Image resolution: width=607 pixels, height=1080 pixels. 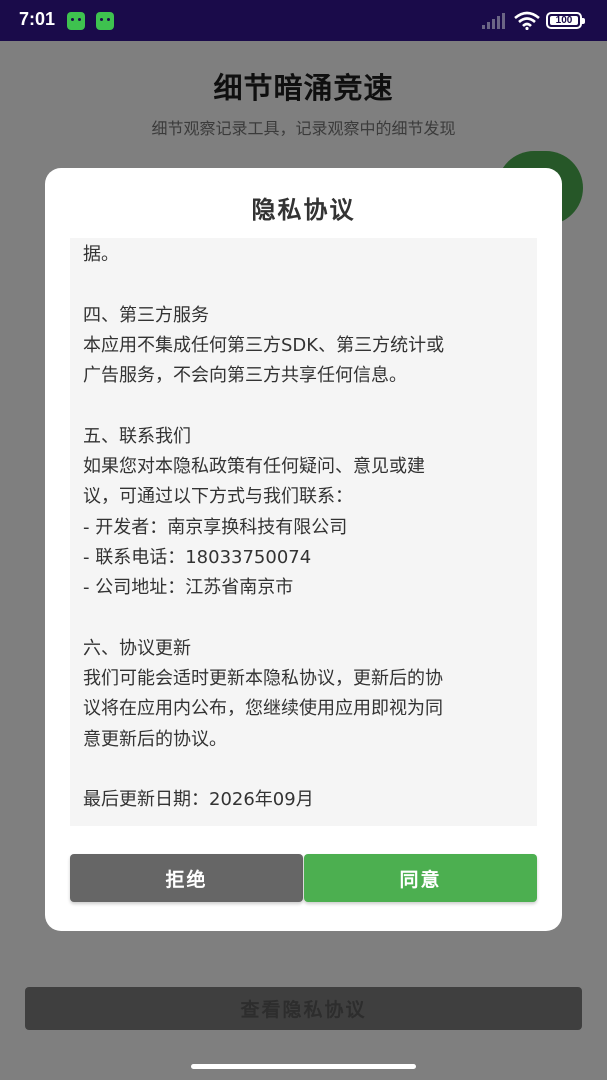 What do you see at coordinates (303, 210) in the screenshot?
I see `dialog-title: 隐私协议` at bounding box center [303, 210].